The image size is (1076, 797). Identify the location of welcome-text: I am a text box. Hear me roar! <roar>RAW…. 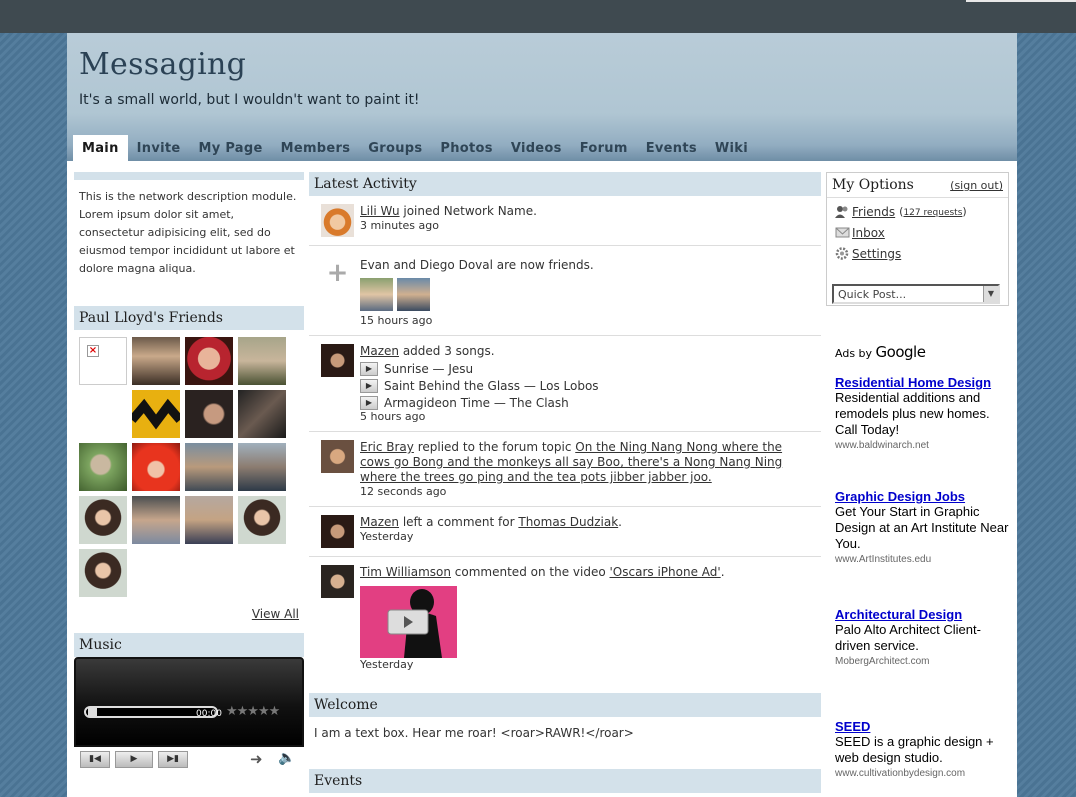
(474, 733).